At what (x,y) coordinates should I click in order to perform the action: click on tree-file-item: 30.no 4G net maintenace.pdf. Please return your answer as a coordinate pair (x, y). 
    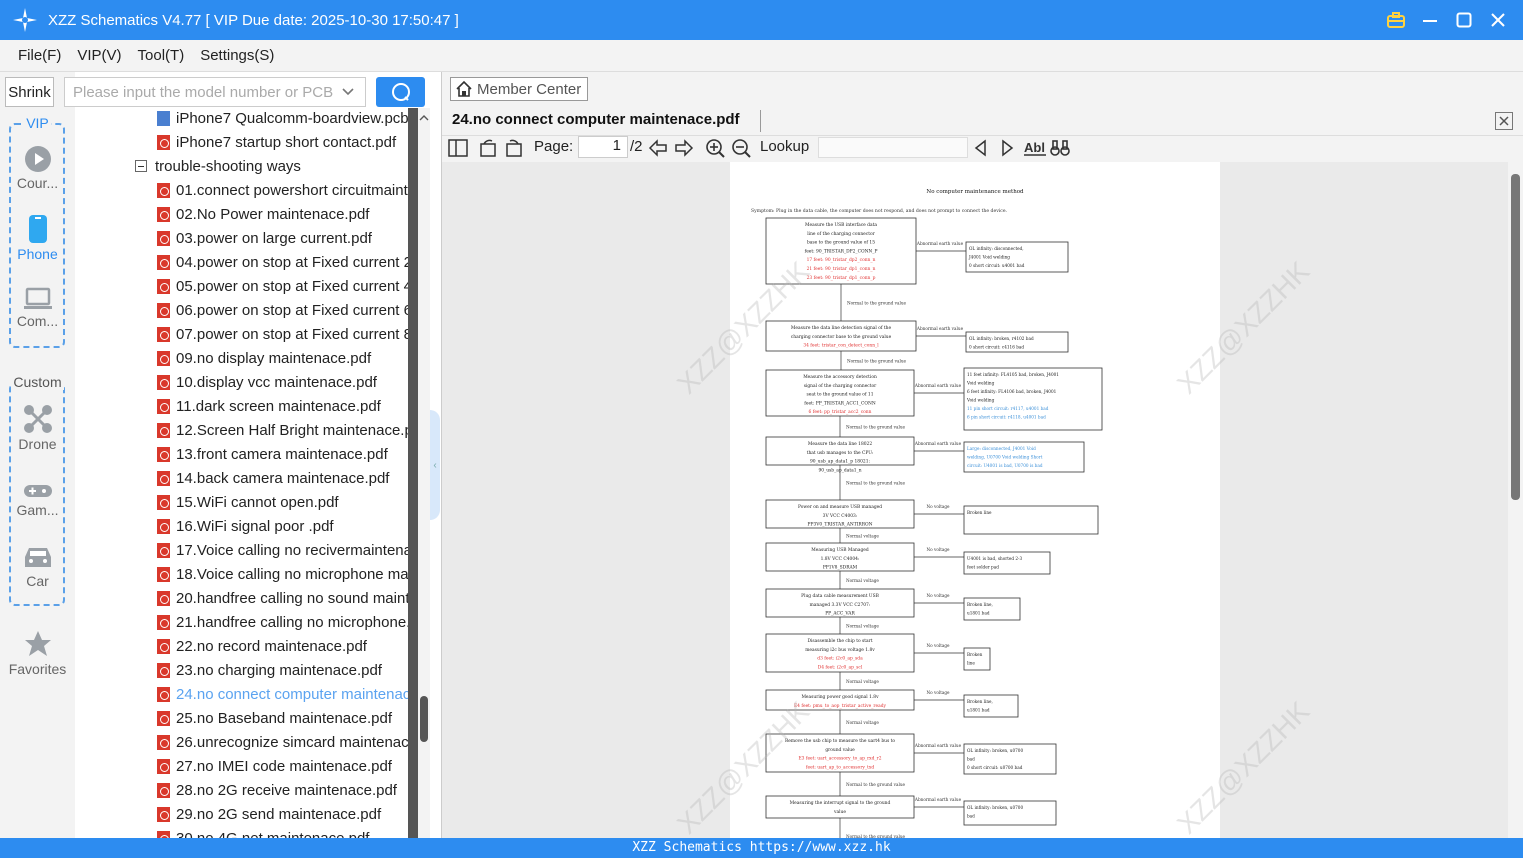
    Looking at the image, I should click on (263, 832).